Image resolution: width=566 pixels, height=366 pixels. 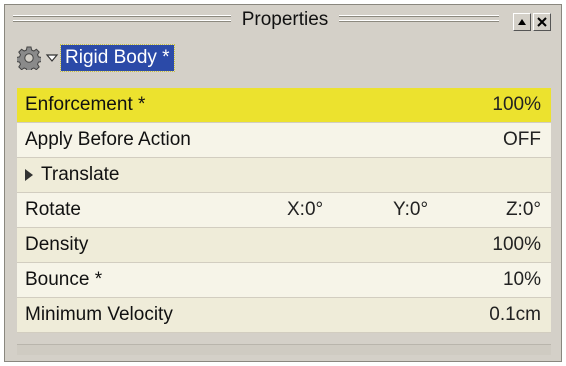 I want to click on property-label-group: Translate, so click(x=72, y=175).